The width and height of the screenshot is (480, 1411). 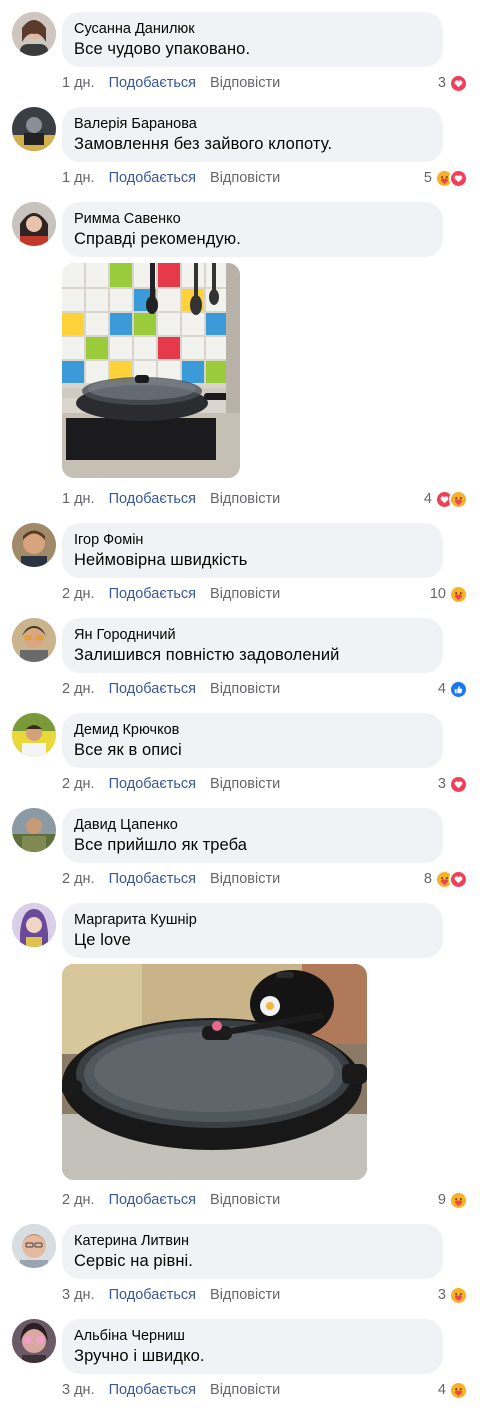 What do you see at coordinates (252, 730) in the screenshot?
I see `comment-author: Демид Крючков` at bounding box center [252, 730].